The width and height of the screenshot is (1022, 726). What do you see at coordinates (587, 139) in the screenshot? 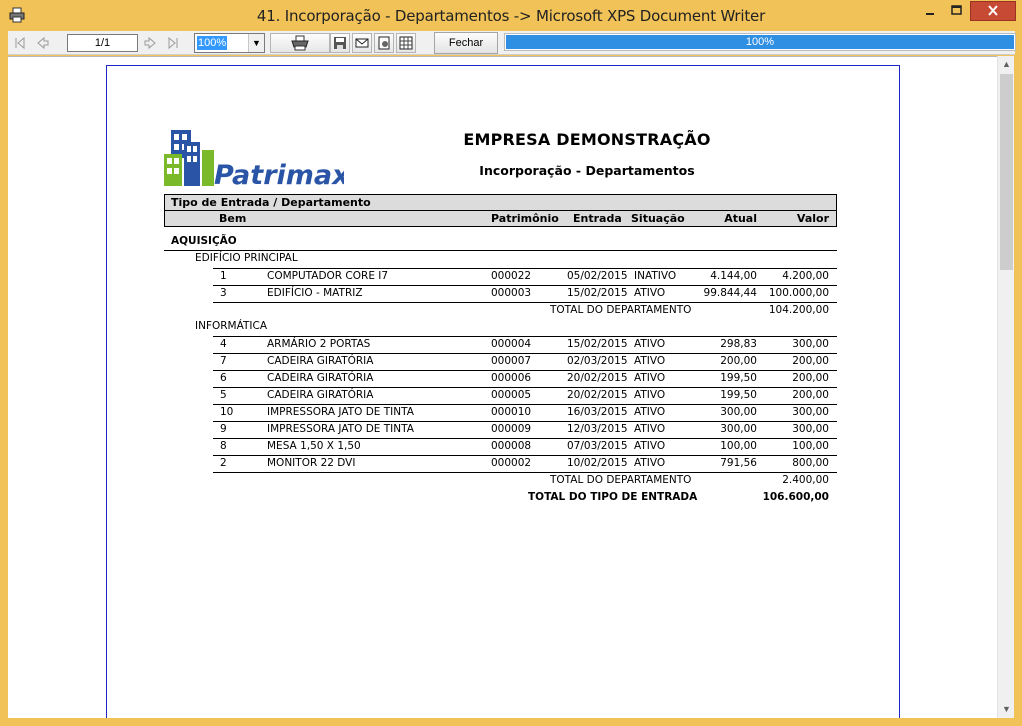
I see `company-name: EMPRESA DEMONSTRAÇÃO` at bounding box center [587, 139].